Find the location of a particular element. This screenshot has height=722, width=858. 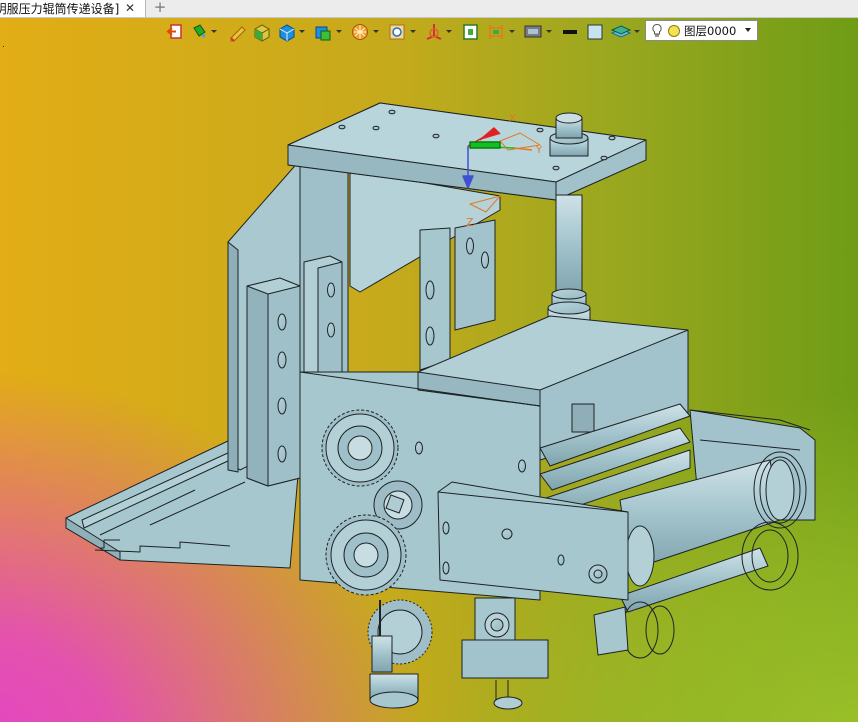

close-icon: ✕ is located at coordinates (130, 8).